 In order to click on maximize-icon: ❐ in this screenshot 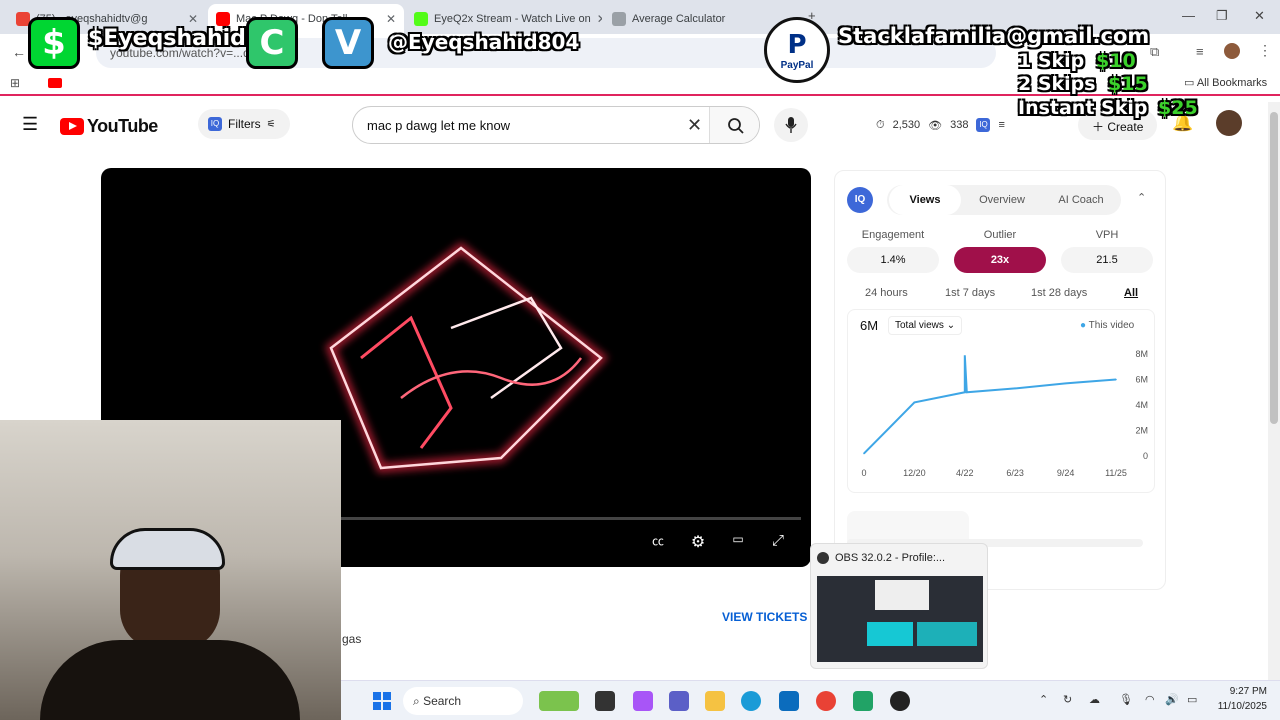, I will do `click(1222, 16)`.